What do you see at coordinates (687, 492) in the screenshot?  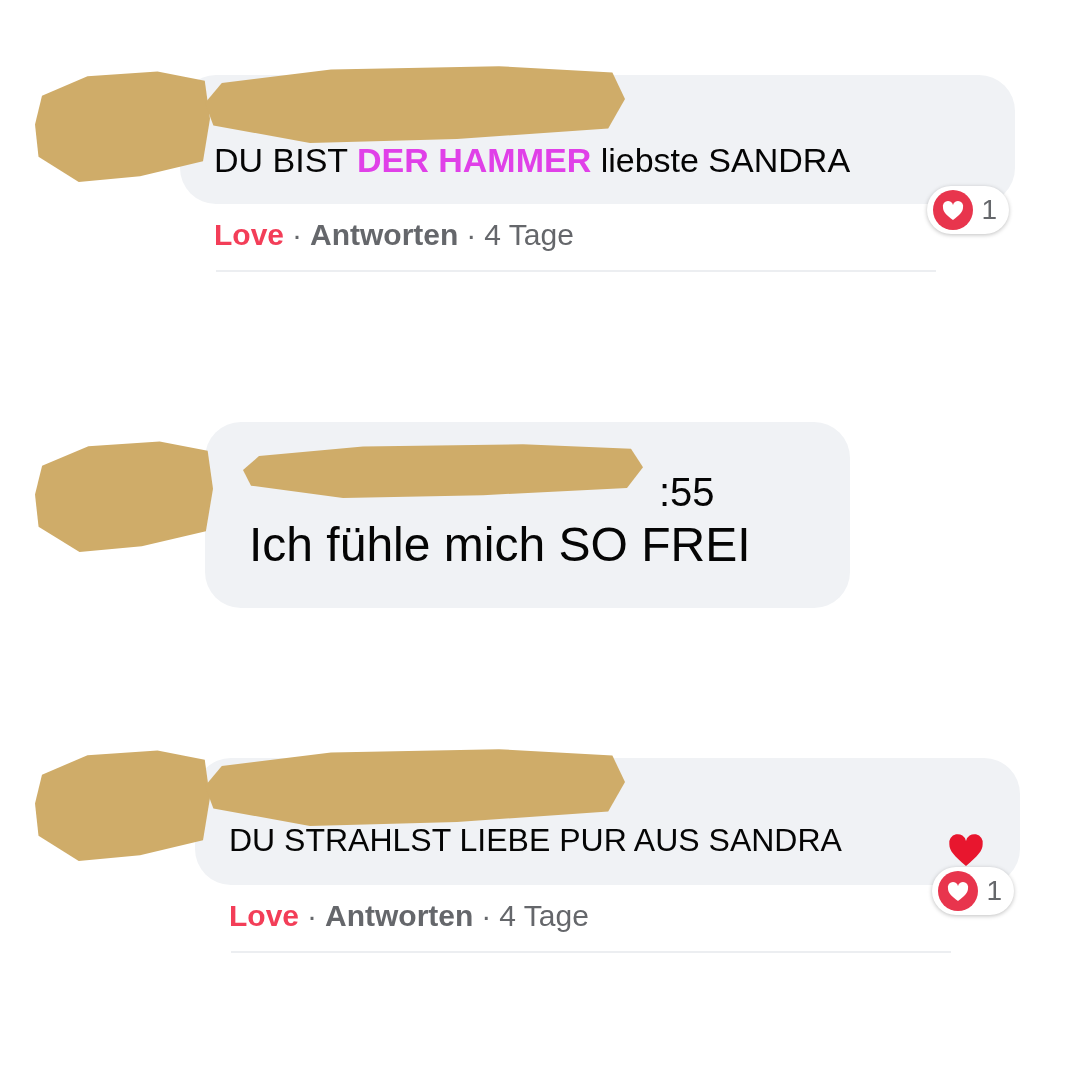 I see `author-line: :55` at bounding box center [687, 492].